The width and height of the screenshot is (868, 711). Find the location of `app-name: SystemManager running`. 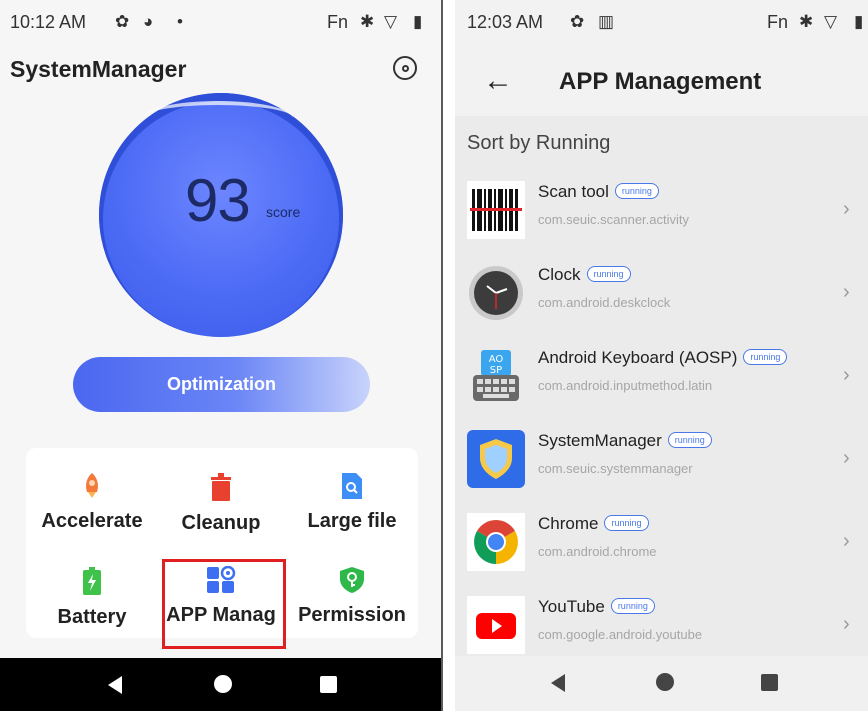

app-name: SystemManager running is located at coordinates (625, 441).